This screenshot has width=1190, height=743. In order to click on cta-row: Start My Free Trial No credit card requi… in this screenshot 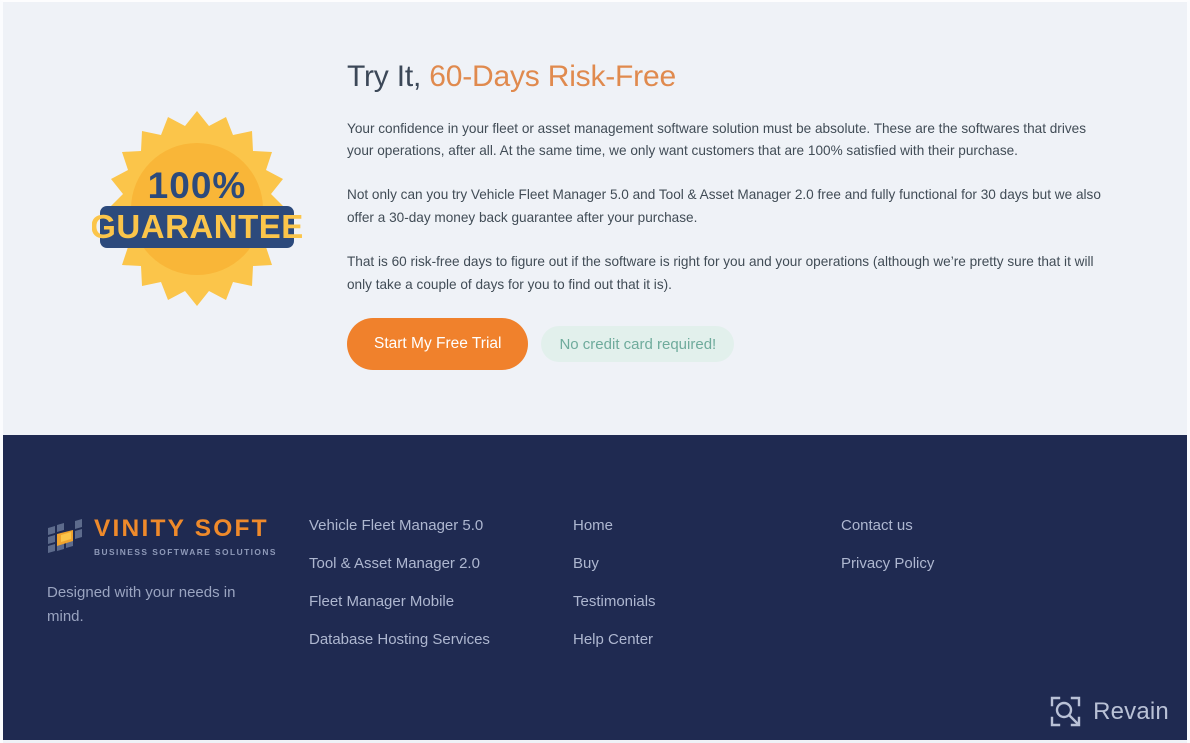, I will do `click(734, 344)`.